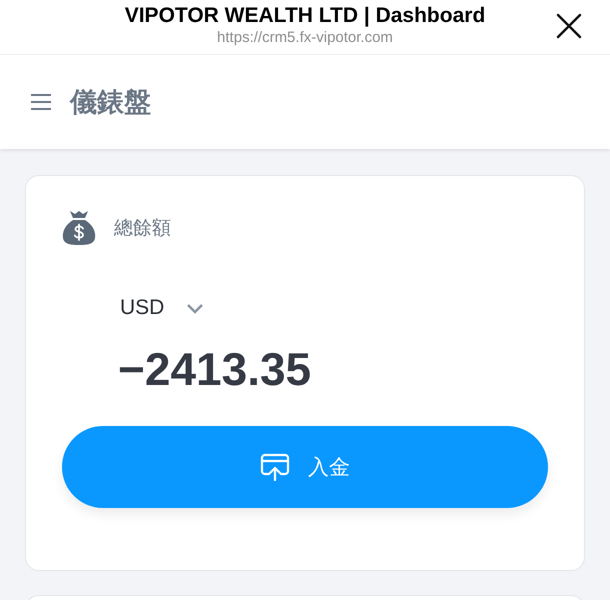 Image resolution: width=610 pixels, height=600 pixels. I want to click on url-text: https://crm5.fx-vipotor.com, so click(305, 38).